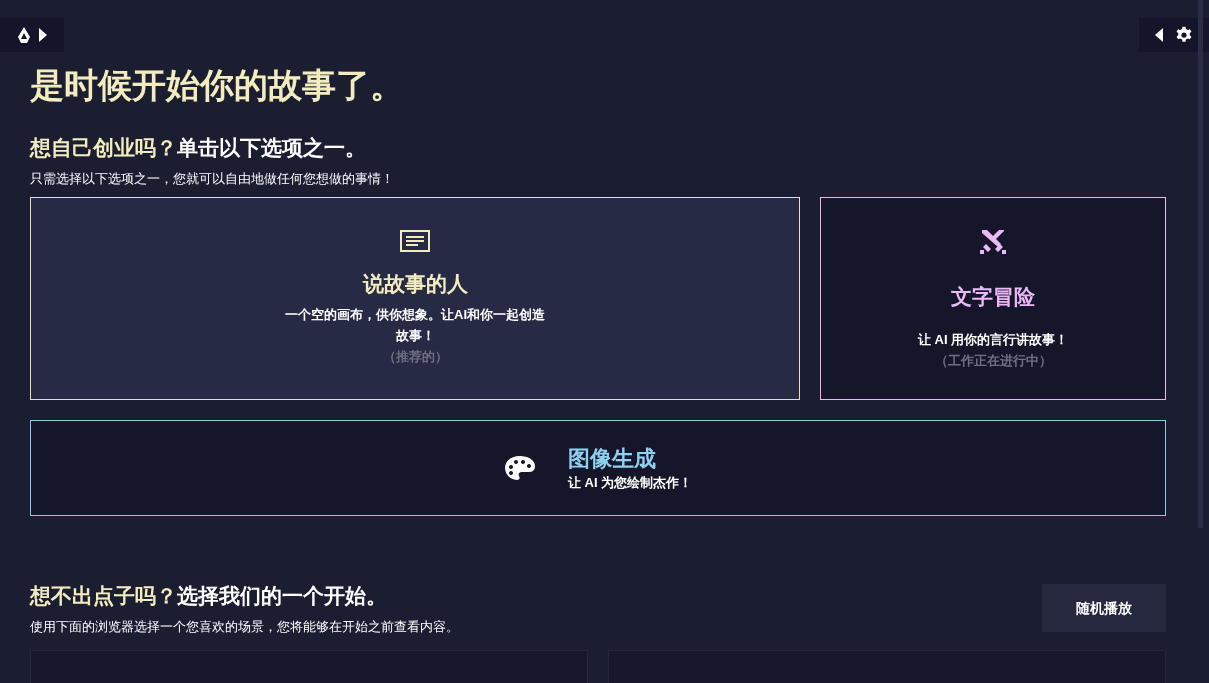  I want to click on text-lines-icon, so click(415, 241).